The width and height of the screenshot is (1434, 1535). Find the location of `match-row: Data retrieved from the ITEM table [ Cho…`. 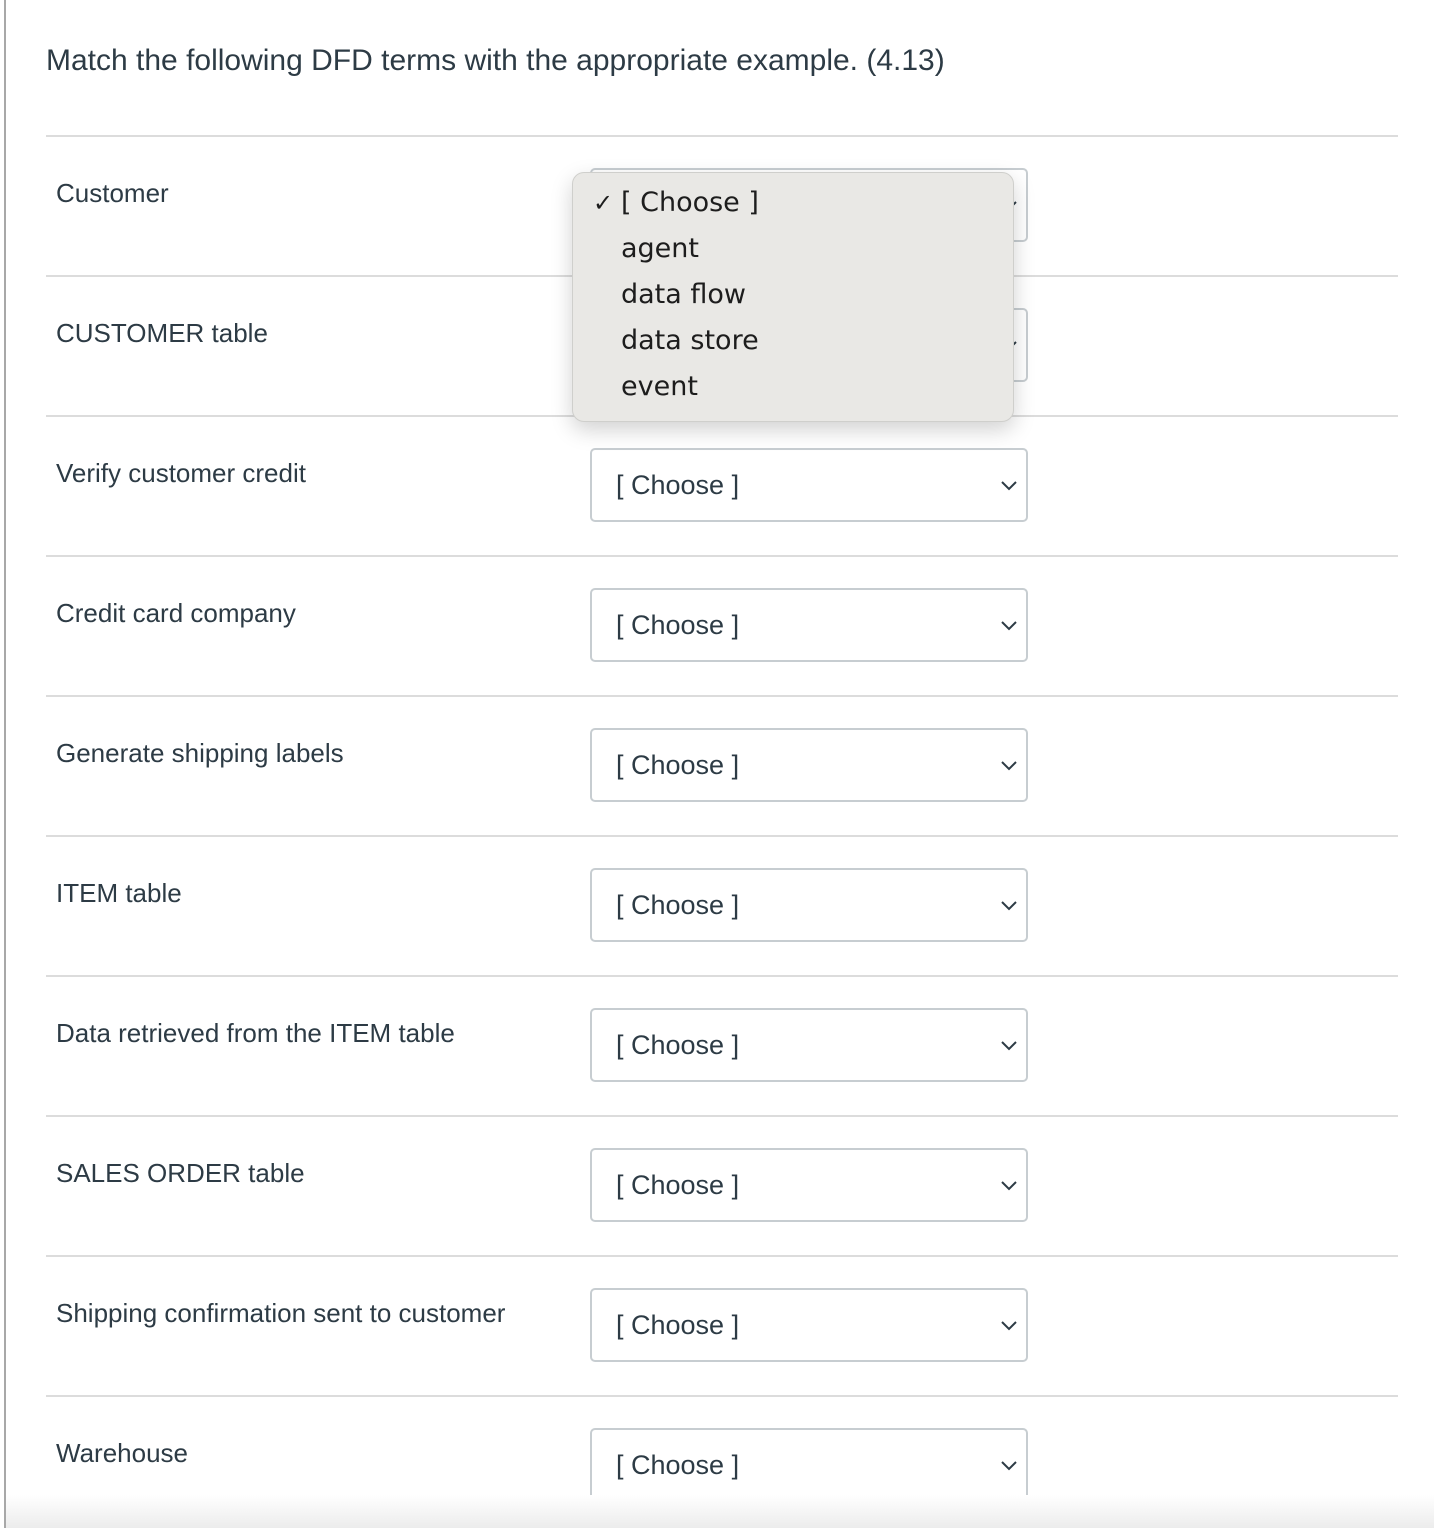

match-row: Data retrieved from the ITEM table [ Cho… is located at coordinates (722, 1045).